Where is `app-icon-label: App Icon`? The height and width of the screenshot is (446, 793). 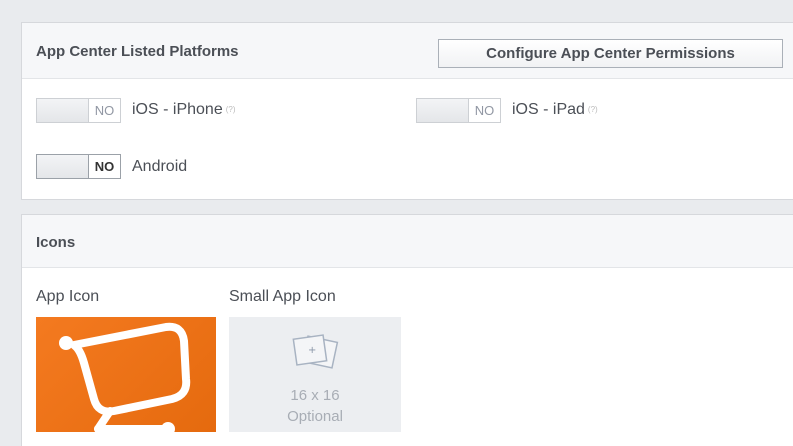
app-icon-label: App Icon is located at coordinates (68, 296).